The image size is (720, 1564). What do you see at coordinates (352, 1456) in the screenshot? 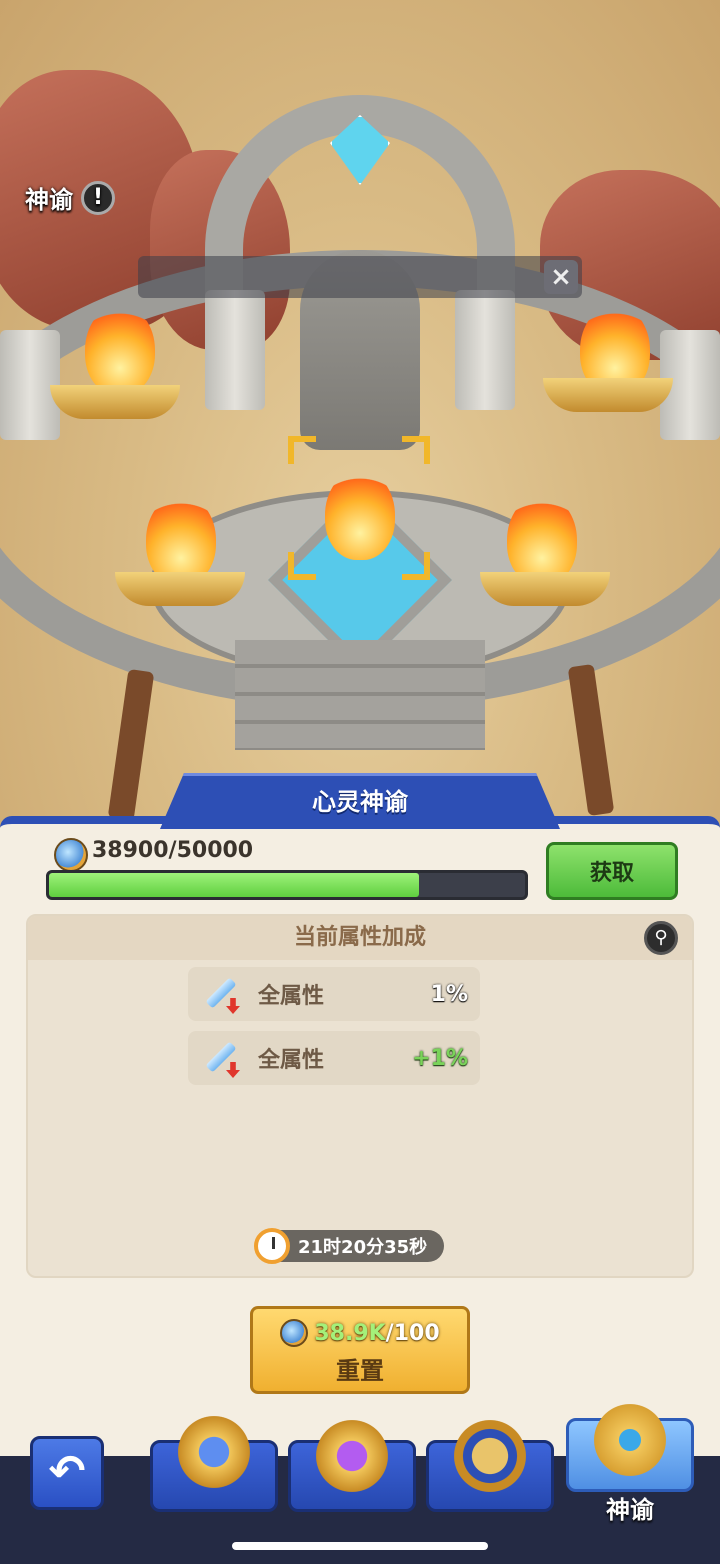
I see `purple-orb-emblem-icon` at bounding box center [352, 1456].